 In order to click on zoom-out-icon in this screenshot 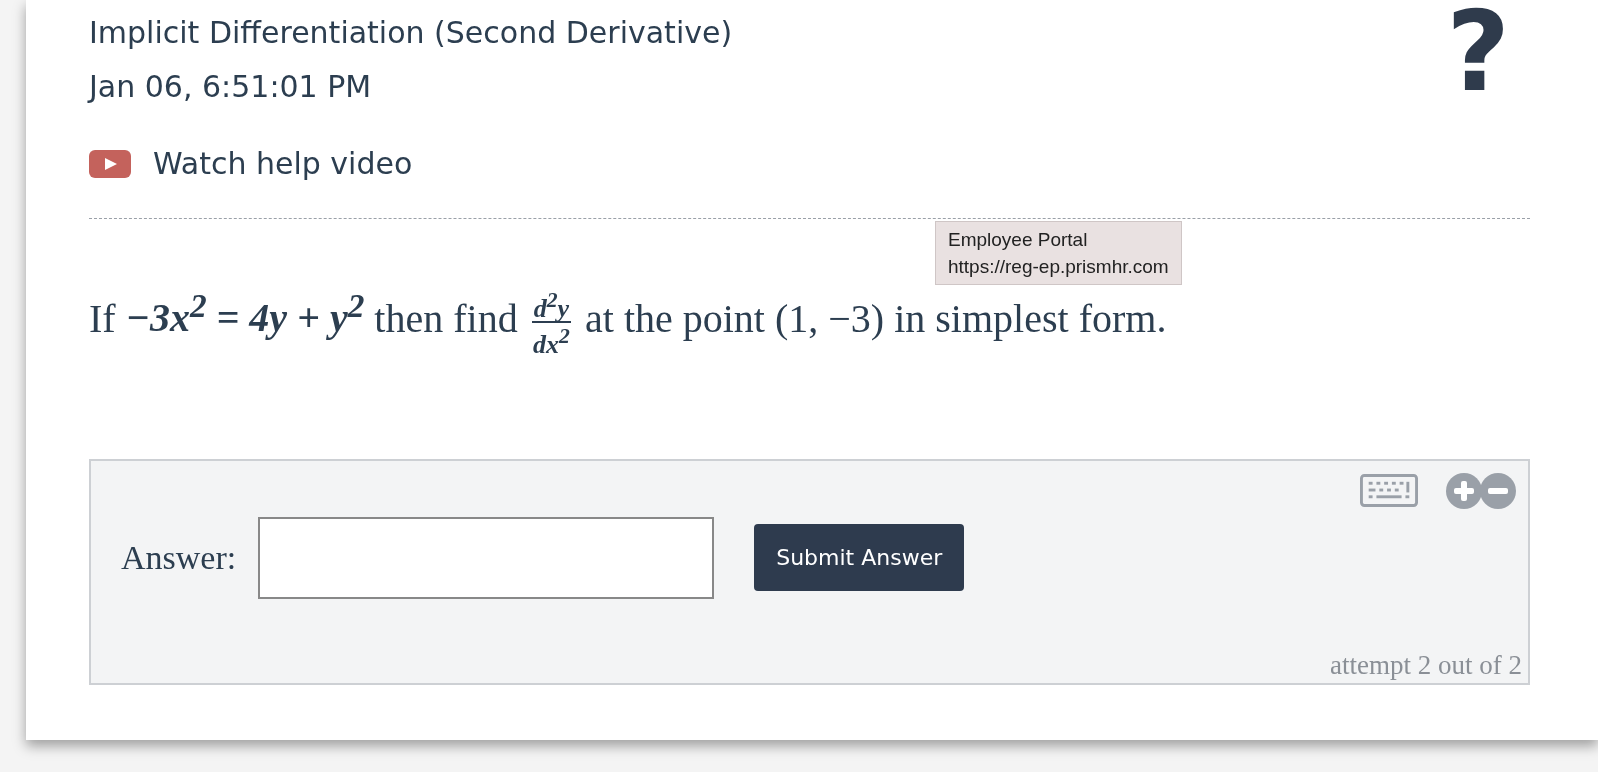, I will do `click(1498, 490)`.